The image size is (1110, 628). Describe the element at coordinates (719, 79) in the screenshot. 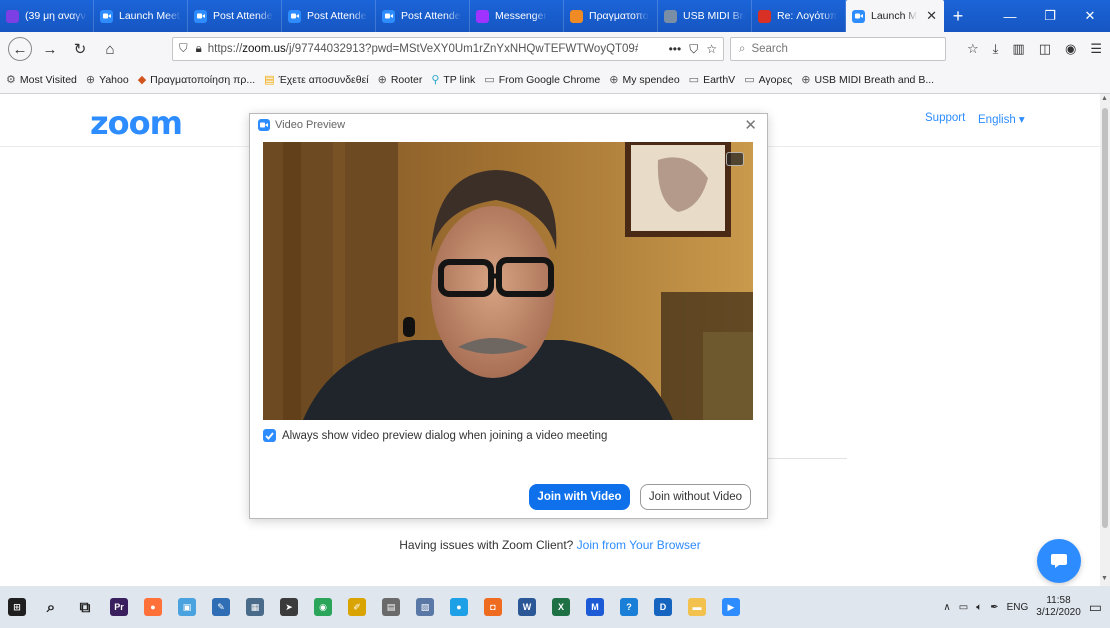

I see `bookmark-label: EarthV` at that location.